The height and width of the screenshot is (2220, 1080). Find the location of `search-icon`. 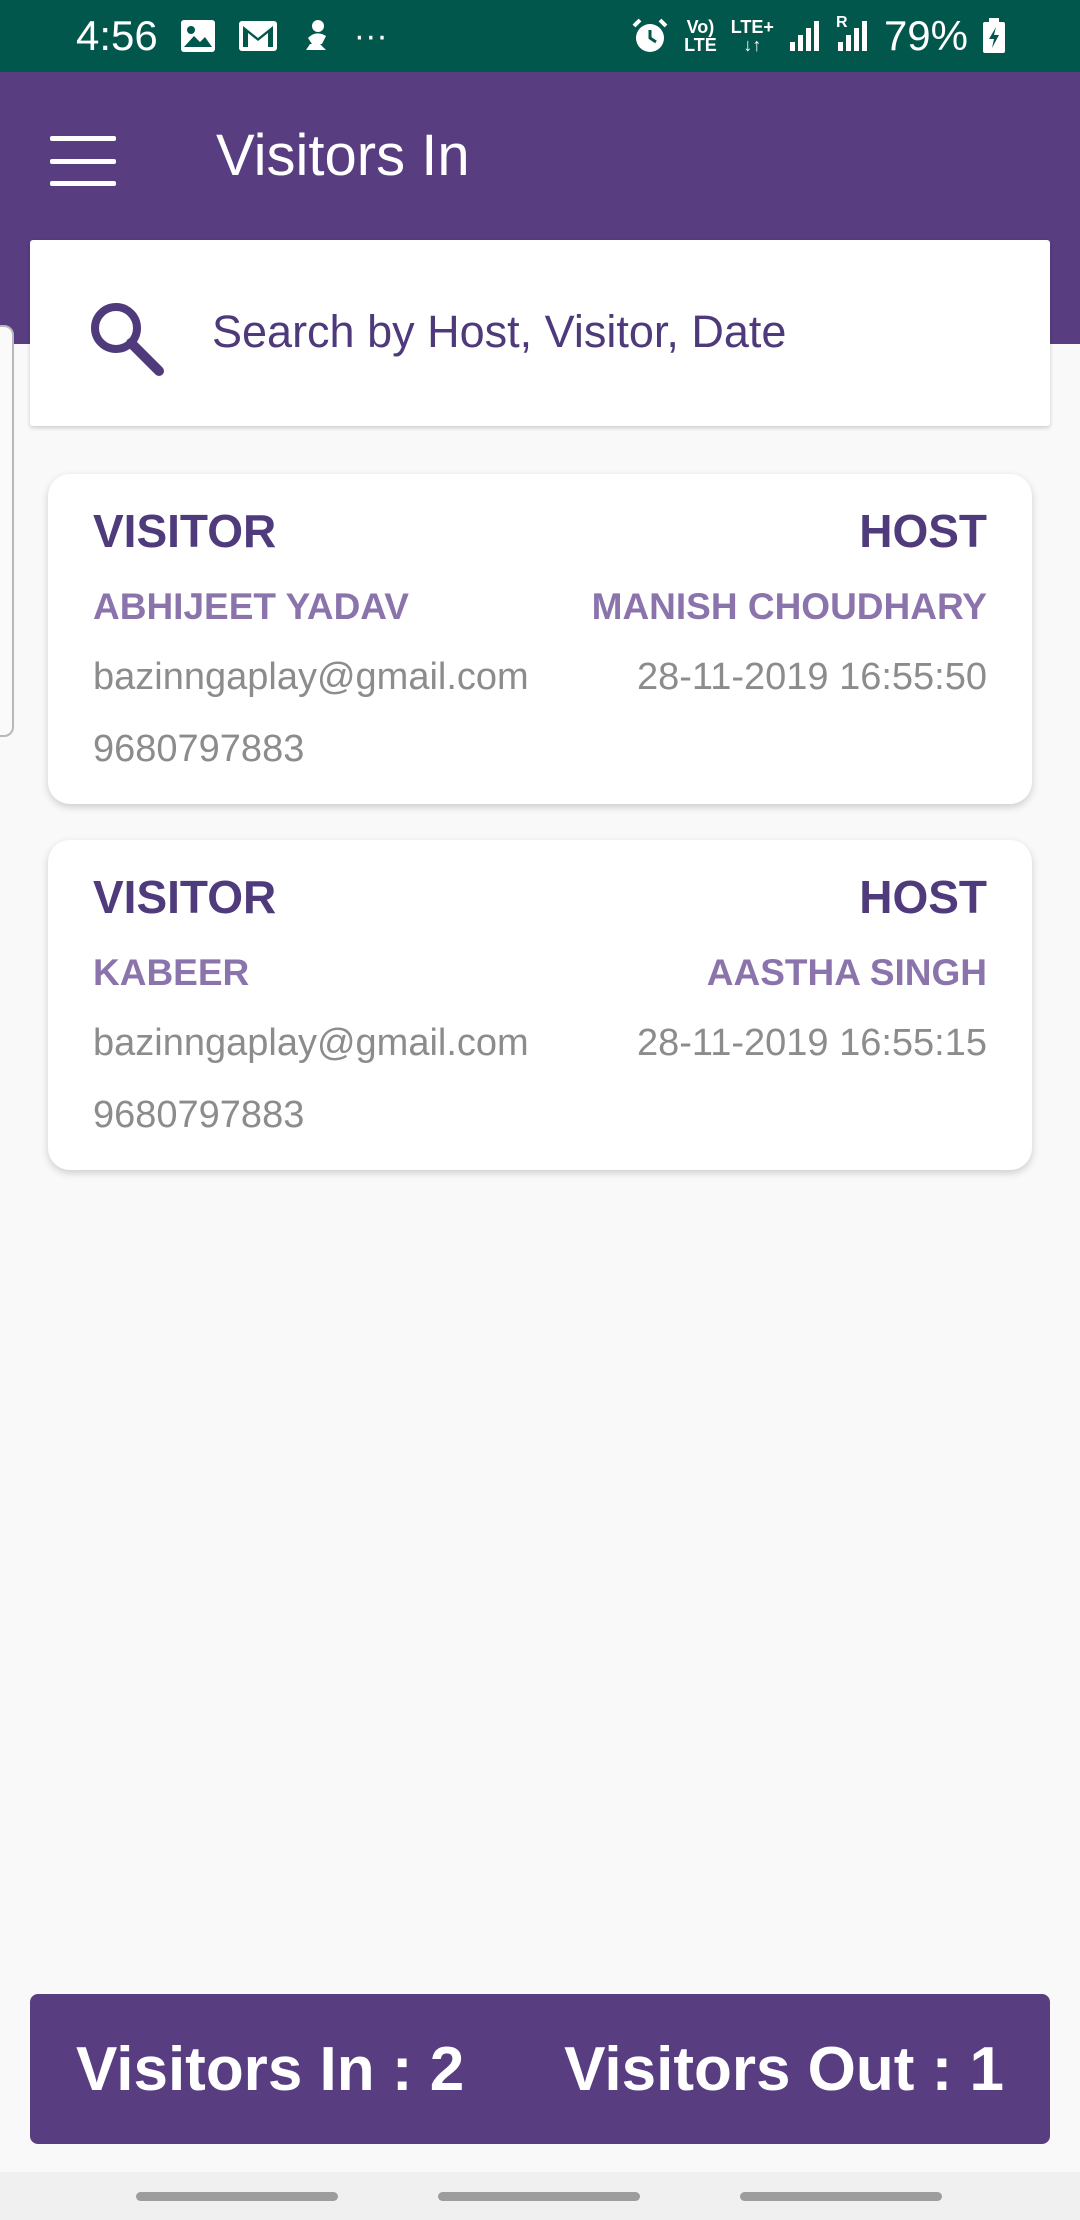

search-icon is located at coordinates (126, 338).